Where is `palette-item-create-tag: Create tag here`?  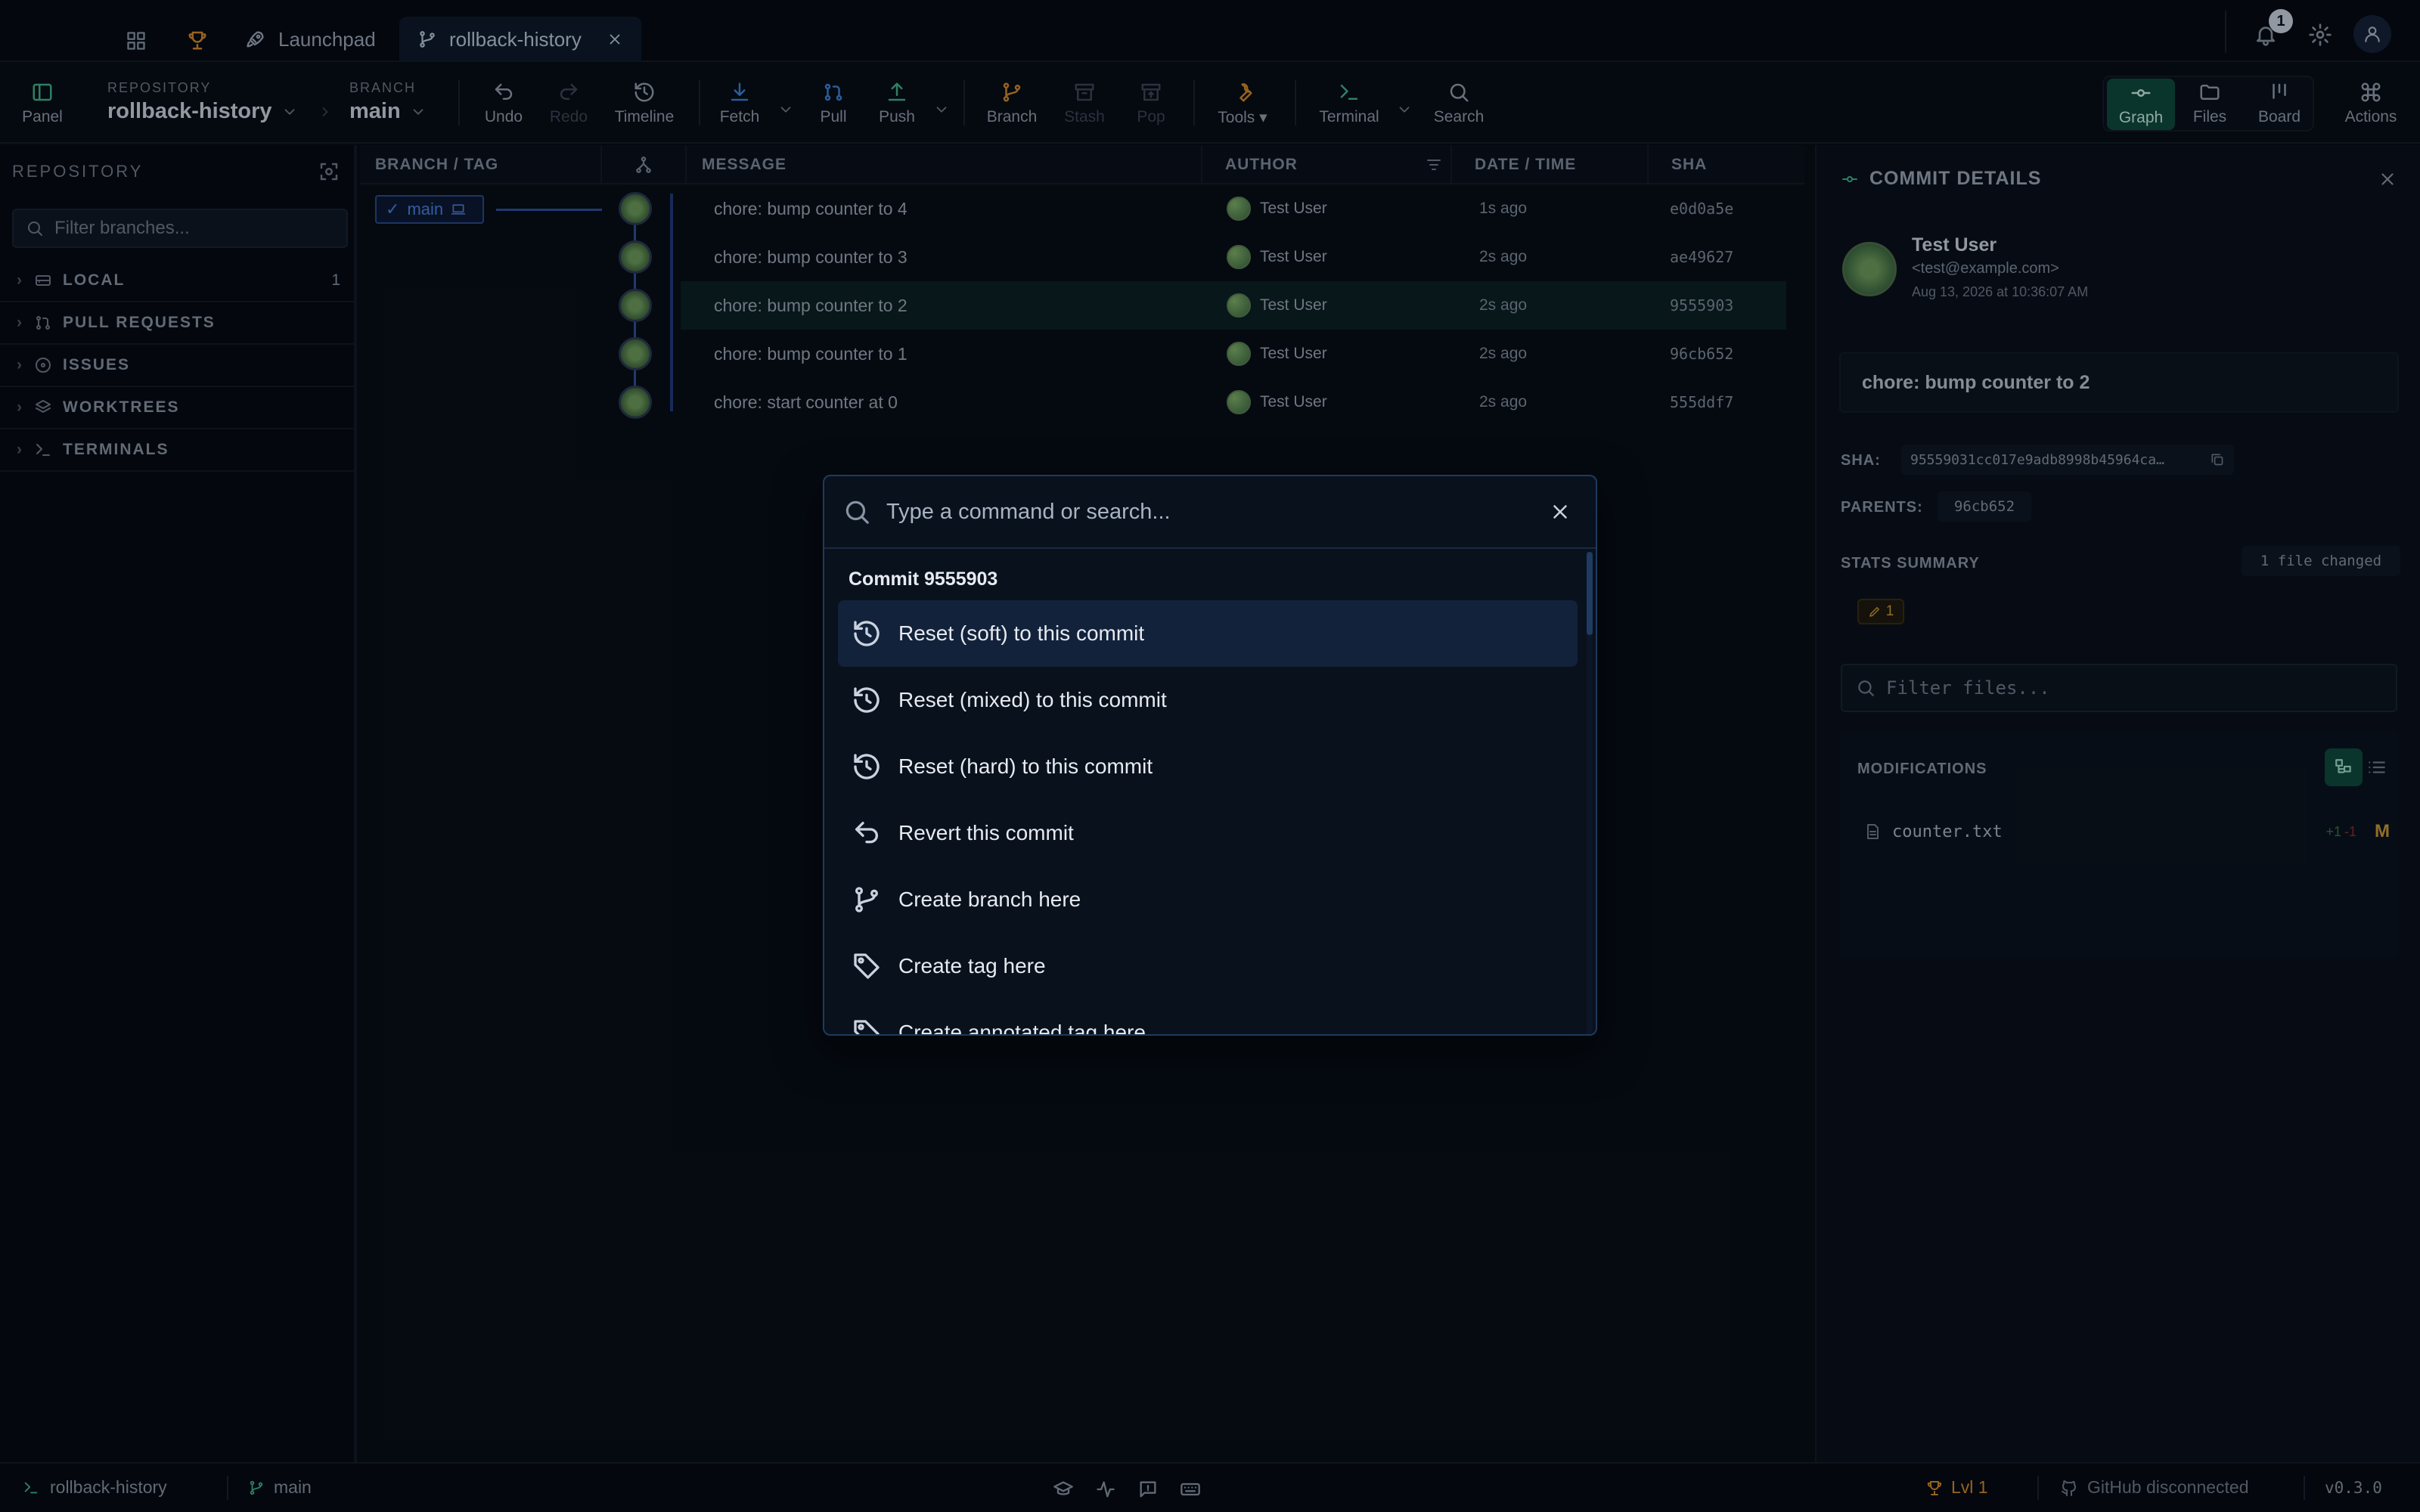 palette-item-create-tag: Create tag here is located at coordinates (1208, 966).